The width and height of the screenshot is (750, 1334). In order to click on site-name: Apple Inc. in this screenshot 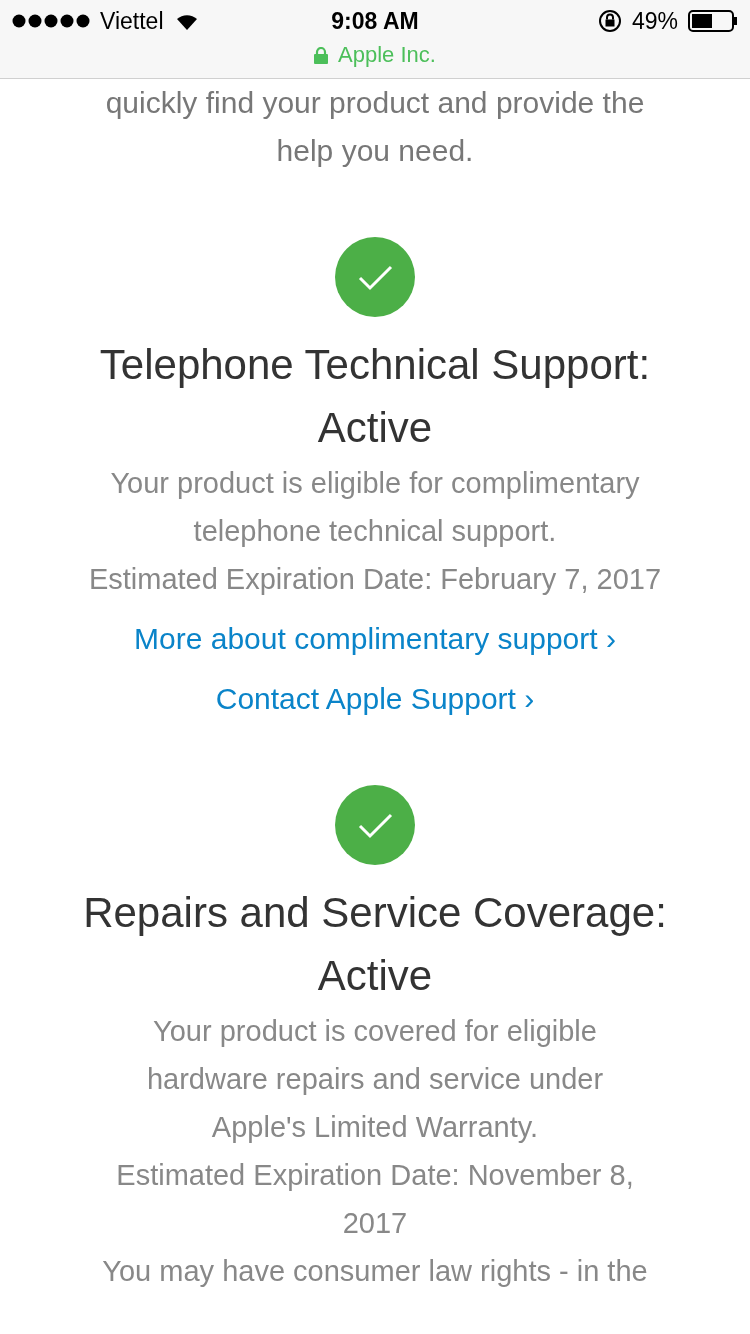, I will do `click(387, 55)`.